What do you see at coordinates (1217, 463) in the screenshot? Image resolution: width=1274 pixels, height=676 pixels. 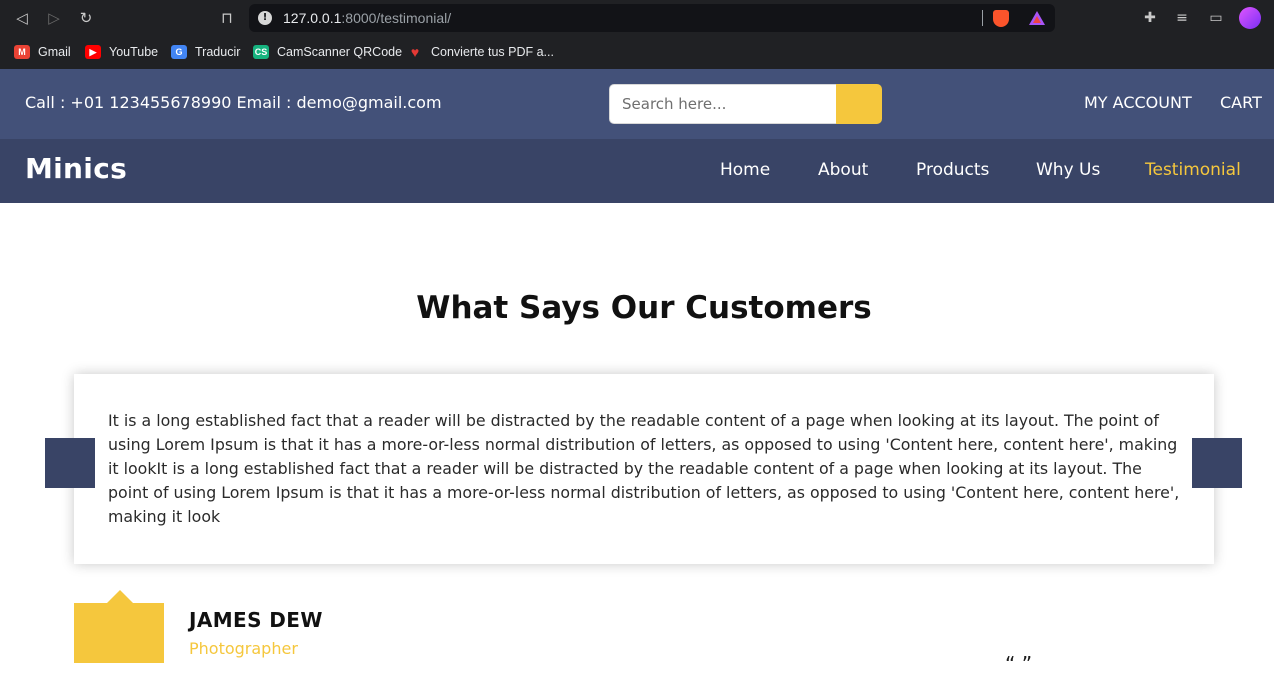 I see `carousel-next-button` at bounding box center [1217, 463].